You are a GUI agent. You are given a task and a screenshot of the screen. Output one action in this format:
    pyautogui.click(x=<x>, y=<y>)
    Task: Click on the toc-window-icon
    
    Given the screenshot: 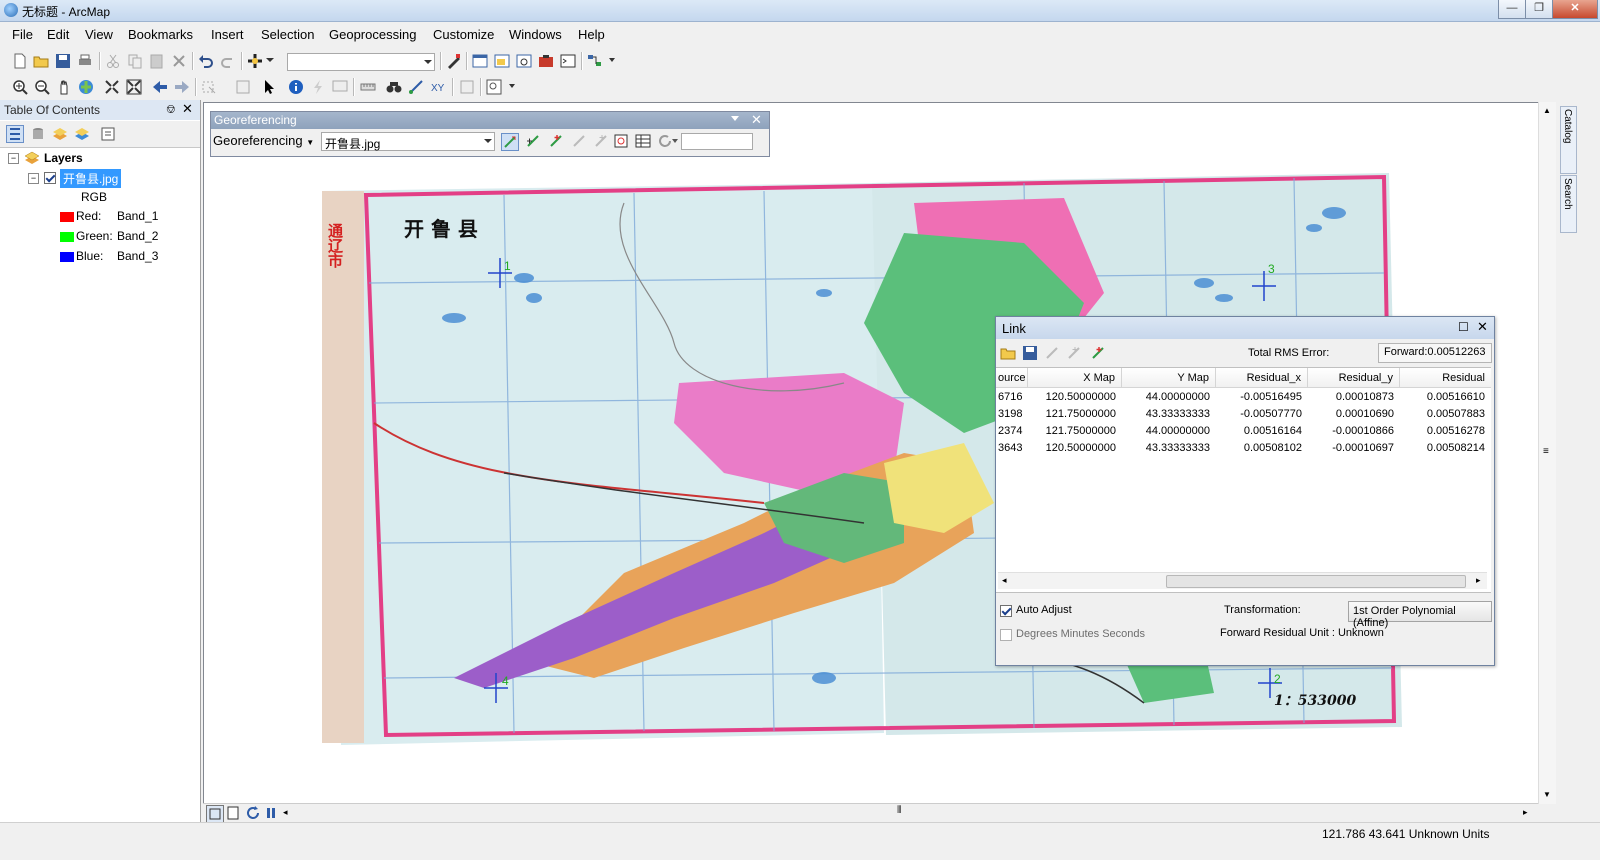 What is the action you would take?
    pyautogui.click(x=480, y=61)
    